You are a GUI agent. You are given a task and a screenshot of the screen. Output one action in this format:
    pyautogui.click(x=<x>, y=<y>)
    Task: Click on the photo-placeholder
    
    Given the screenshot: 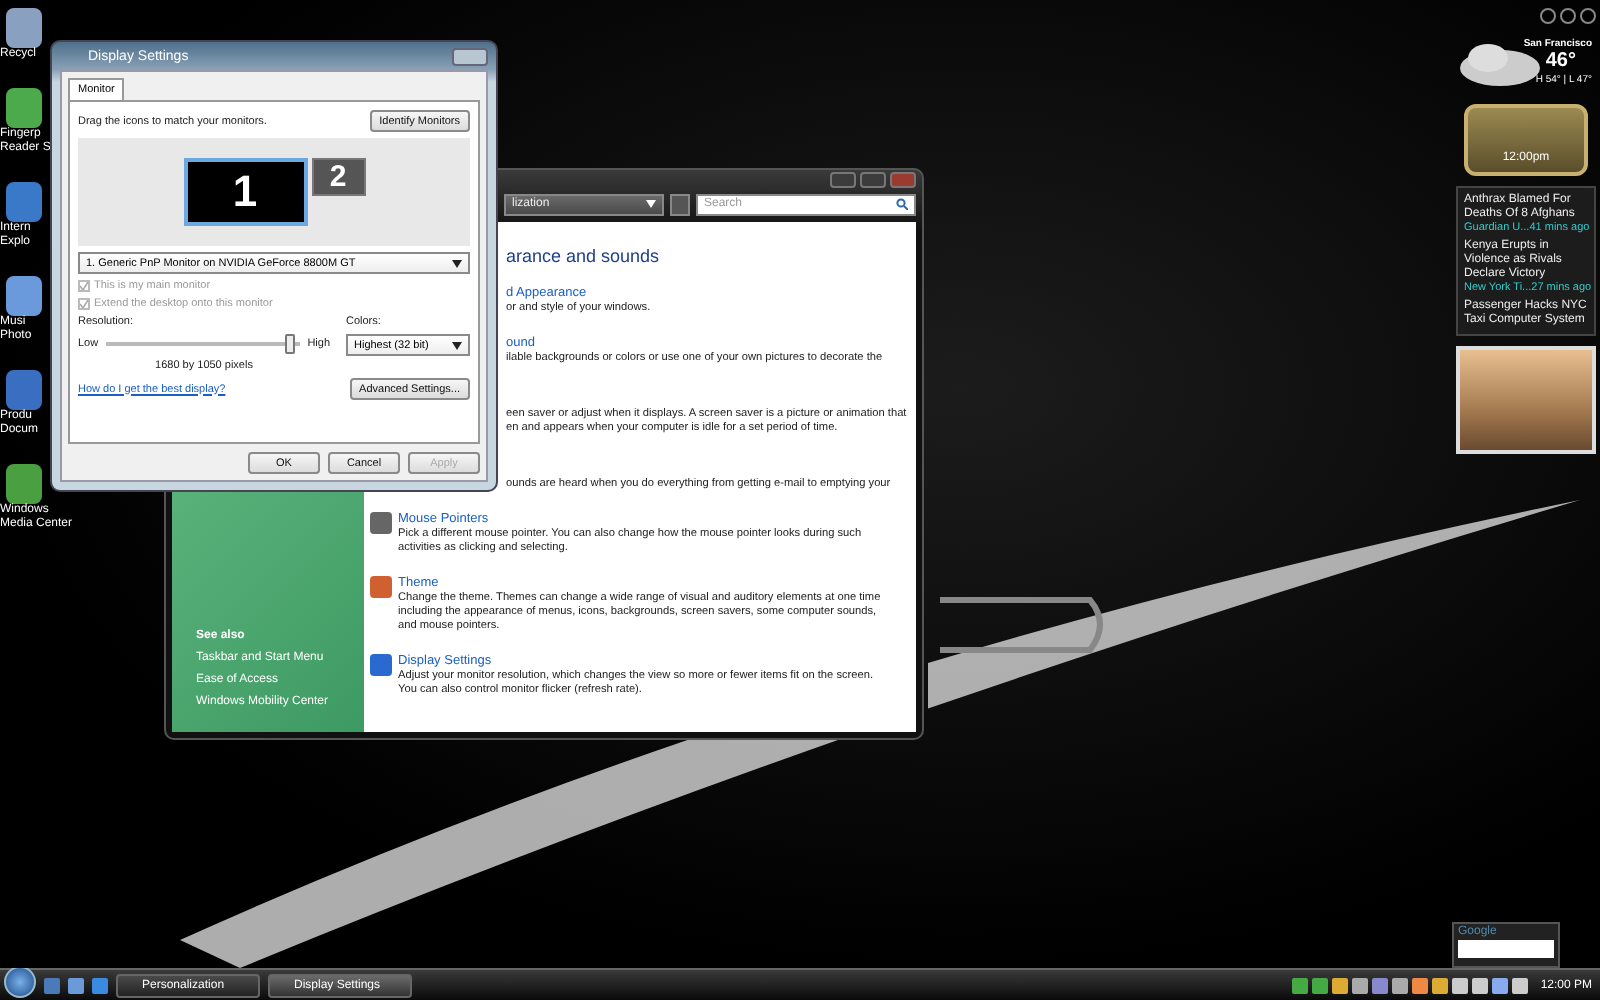 What is the action you would take?
    pyautogui.click(x=1526, y=400)
    